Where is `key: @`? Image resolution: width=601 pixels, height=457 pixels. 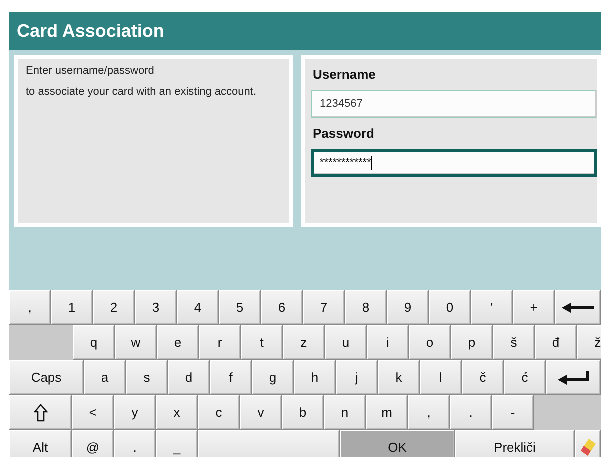 key: @ is located at coordinates (93, 443).